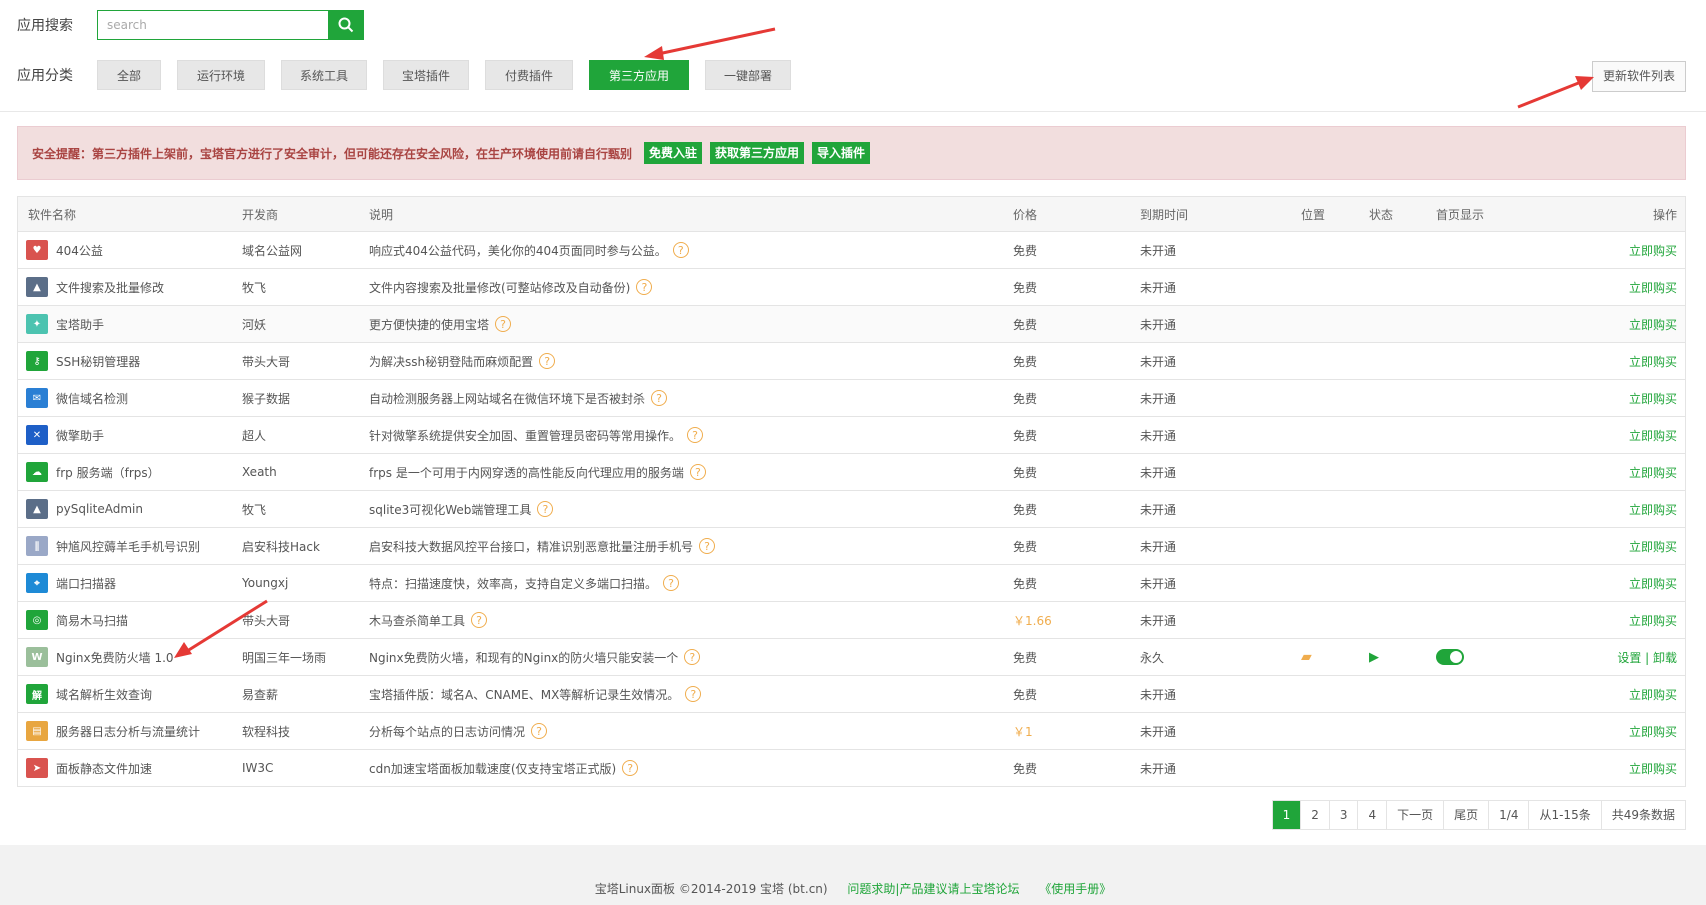  What do you see at coordinates (110, 287) in the screenshot?
I see `software-name: 文件搜索及批量修改` at bounding box center [110, 287].